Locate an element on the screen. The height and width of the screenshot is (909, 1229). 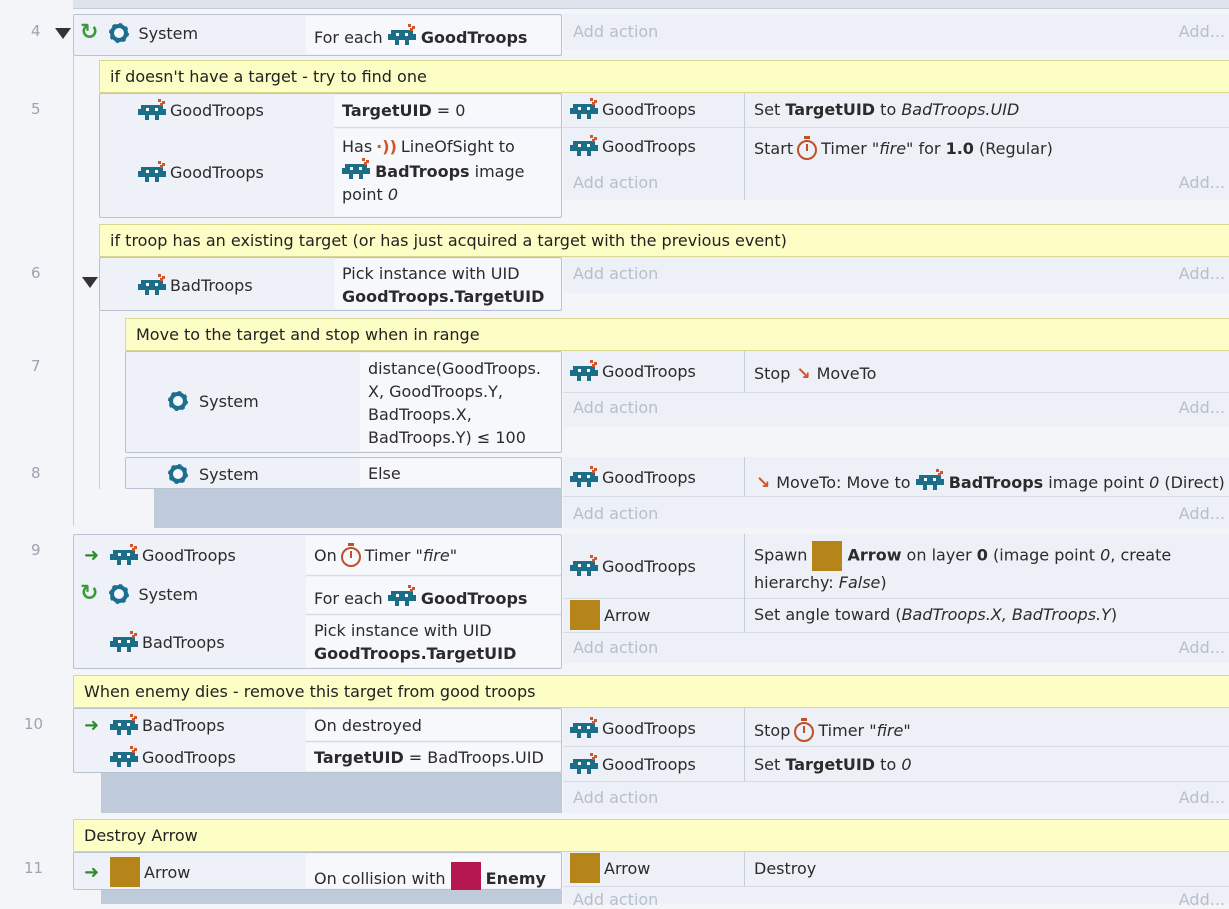
event-number: 6 is located at coordinates (36, 273).